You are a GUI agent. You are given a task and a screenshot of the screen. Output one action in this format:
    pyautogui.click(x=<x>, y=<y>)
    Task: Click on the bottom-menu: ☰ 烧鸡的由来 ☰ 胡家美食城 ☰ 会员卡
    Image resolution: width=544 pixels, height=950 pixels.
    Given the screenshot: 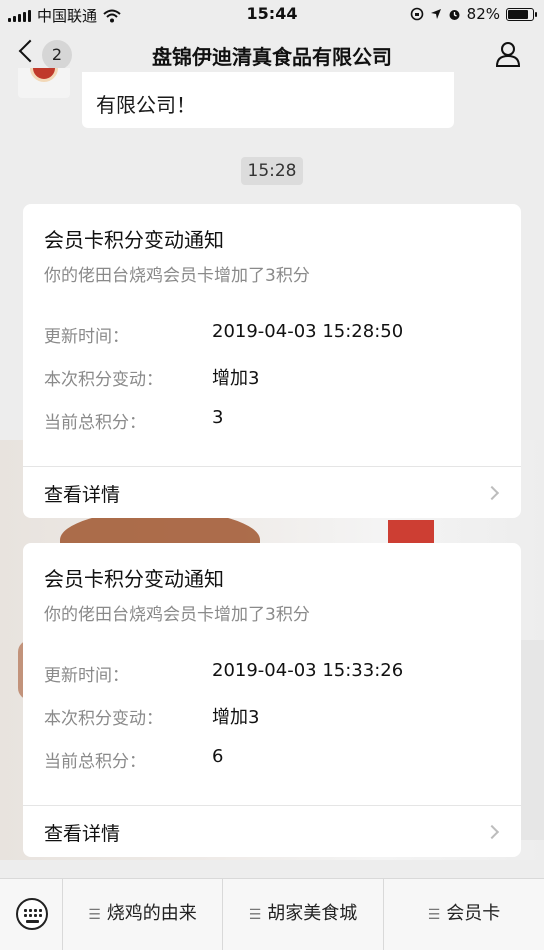 What is the action you would take?
    pyautogui.click(x=272, y=914)
    